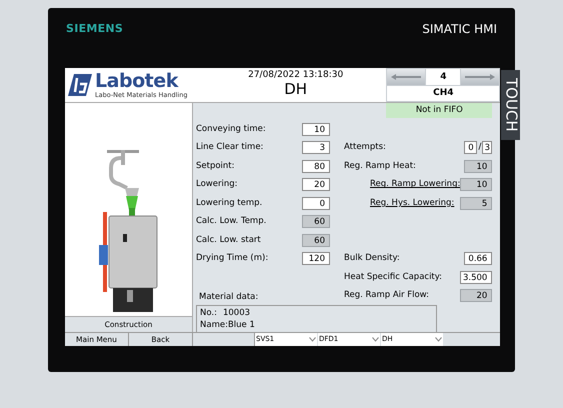  Describe the element at coordinates (215, 166) in the screenshot. I see `field-label: Setpoint:` at that location.